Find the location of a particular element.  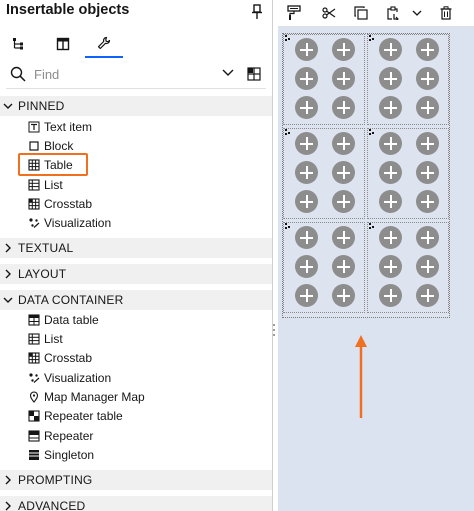

copy-icon is located at coordinates (361, 13).